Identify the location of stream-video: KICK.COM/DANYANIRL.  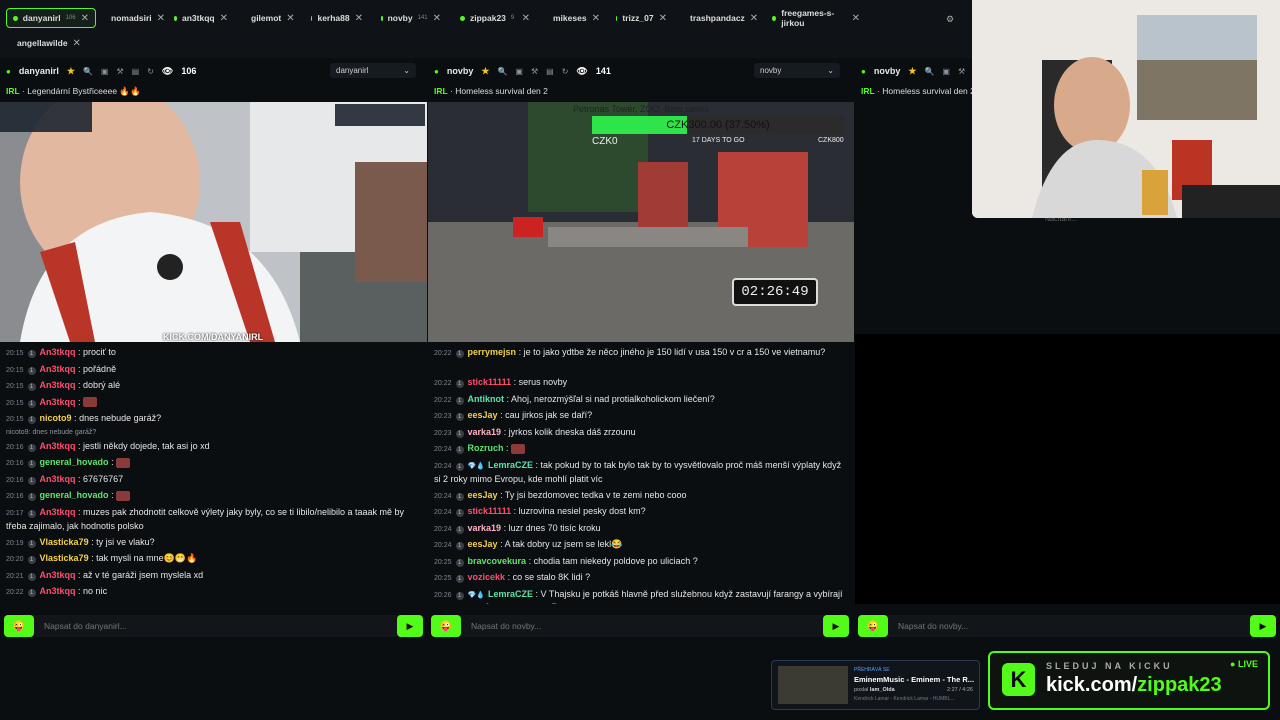
(213, 222).